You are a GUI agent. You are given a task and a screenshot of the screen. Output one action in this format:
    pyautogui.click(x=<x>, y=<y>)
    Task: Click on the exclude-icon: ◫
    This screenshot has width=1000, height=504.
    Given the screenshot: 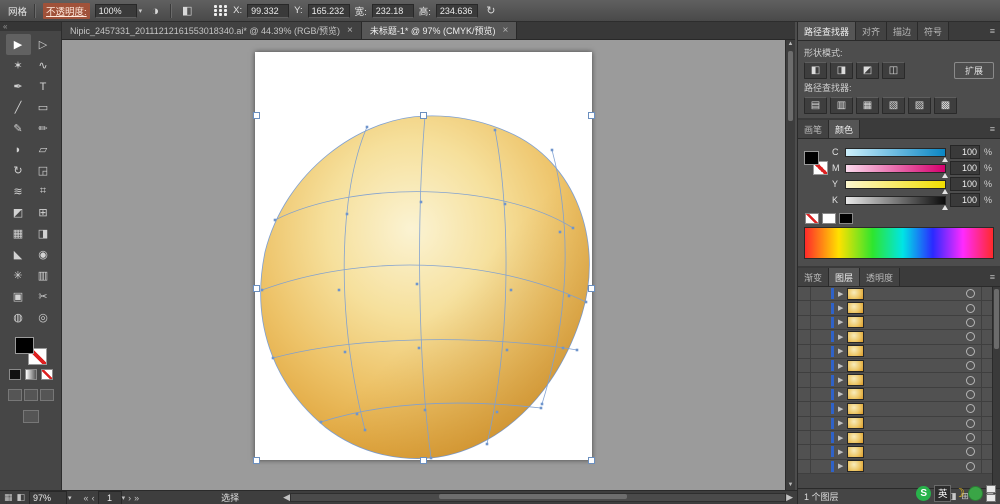 What is the action you would take?
    pyautogui.click(x=893, y=70)
    